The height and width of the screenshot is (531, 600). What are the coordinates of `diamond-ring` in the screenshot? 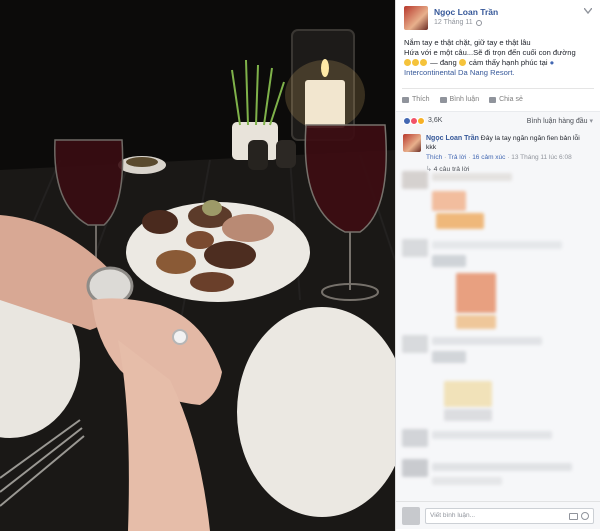 It's located at (180, 337).